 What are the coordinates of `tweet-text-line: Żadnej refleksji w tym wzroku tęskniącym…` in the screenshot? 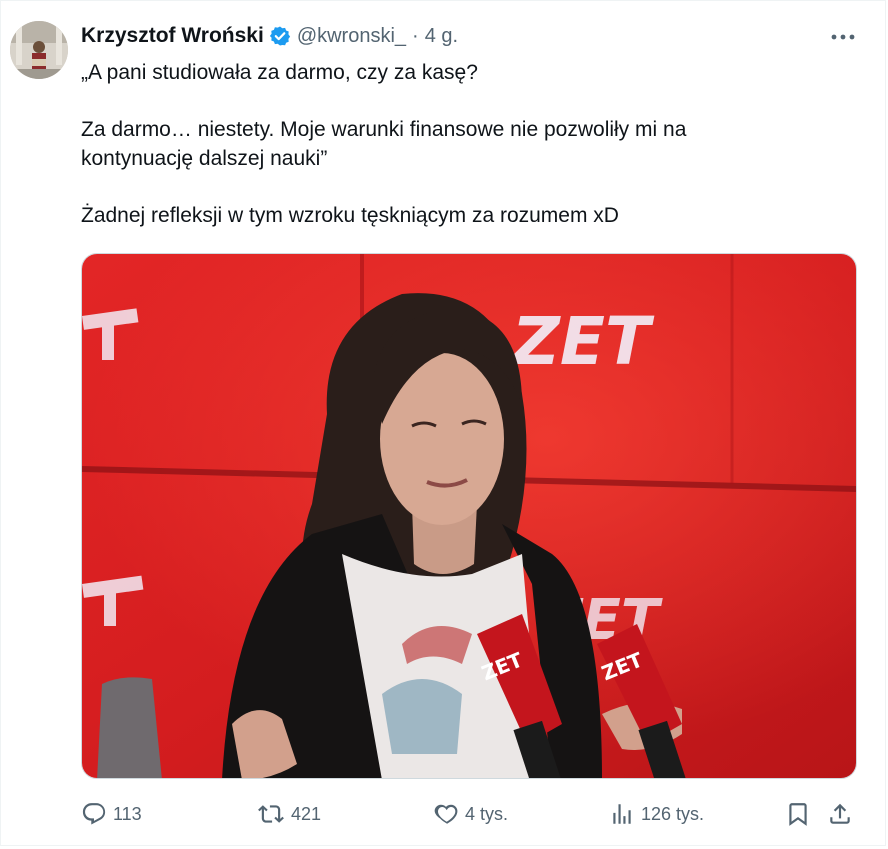 It's located at (350, 215).